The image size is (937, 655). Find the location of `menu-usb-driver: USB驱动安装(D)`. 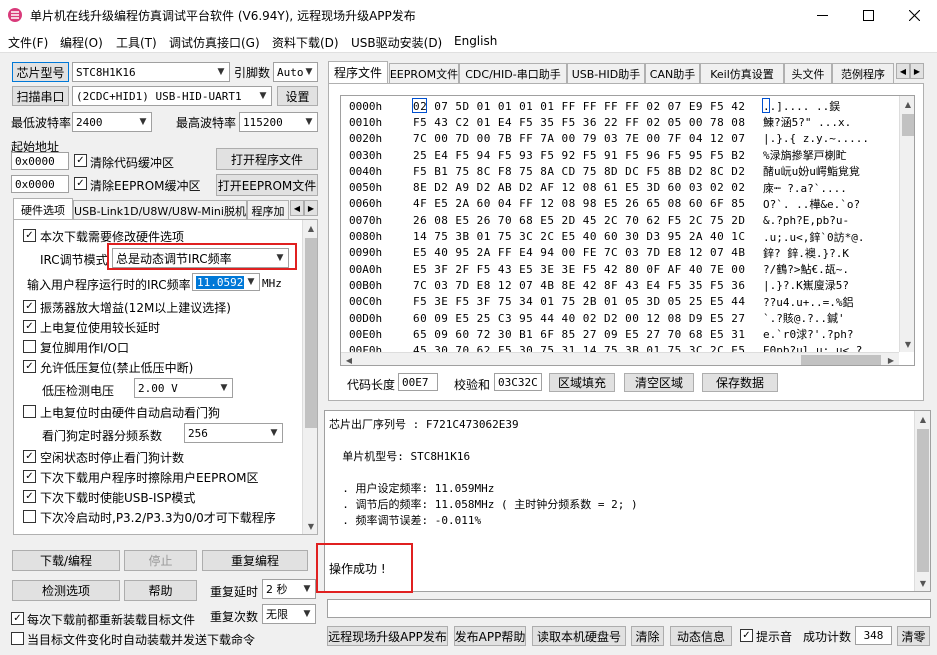

menu-usb-driver: USB驱动安装(D) is located at coordinates (396, 42).